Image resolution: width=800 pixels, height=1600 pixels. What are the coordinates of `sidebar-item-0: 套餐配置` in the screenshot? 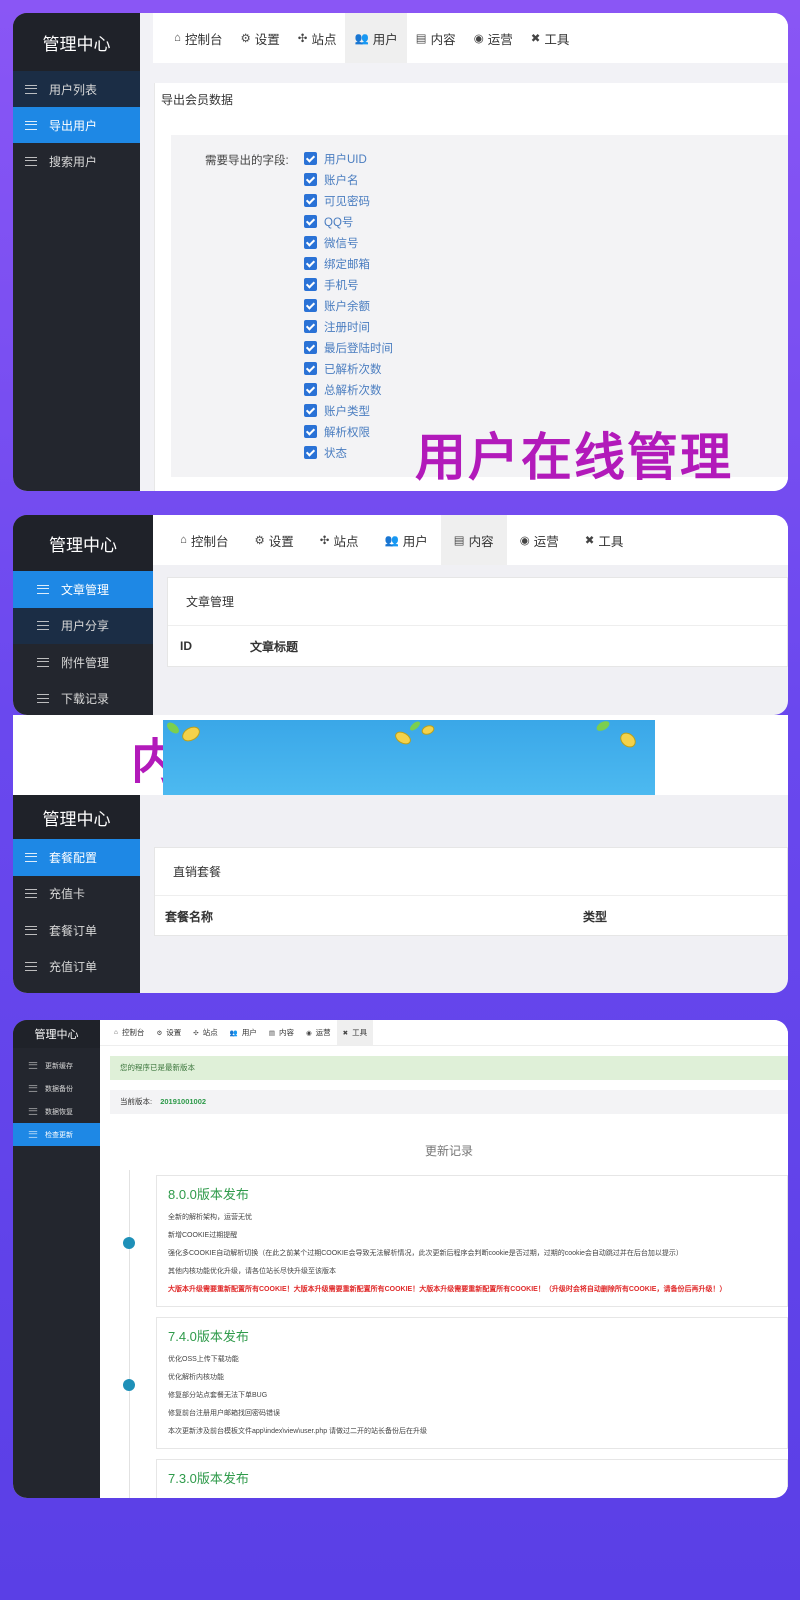 It's located at (76, 857).